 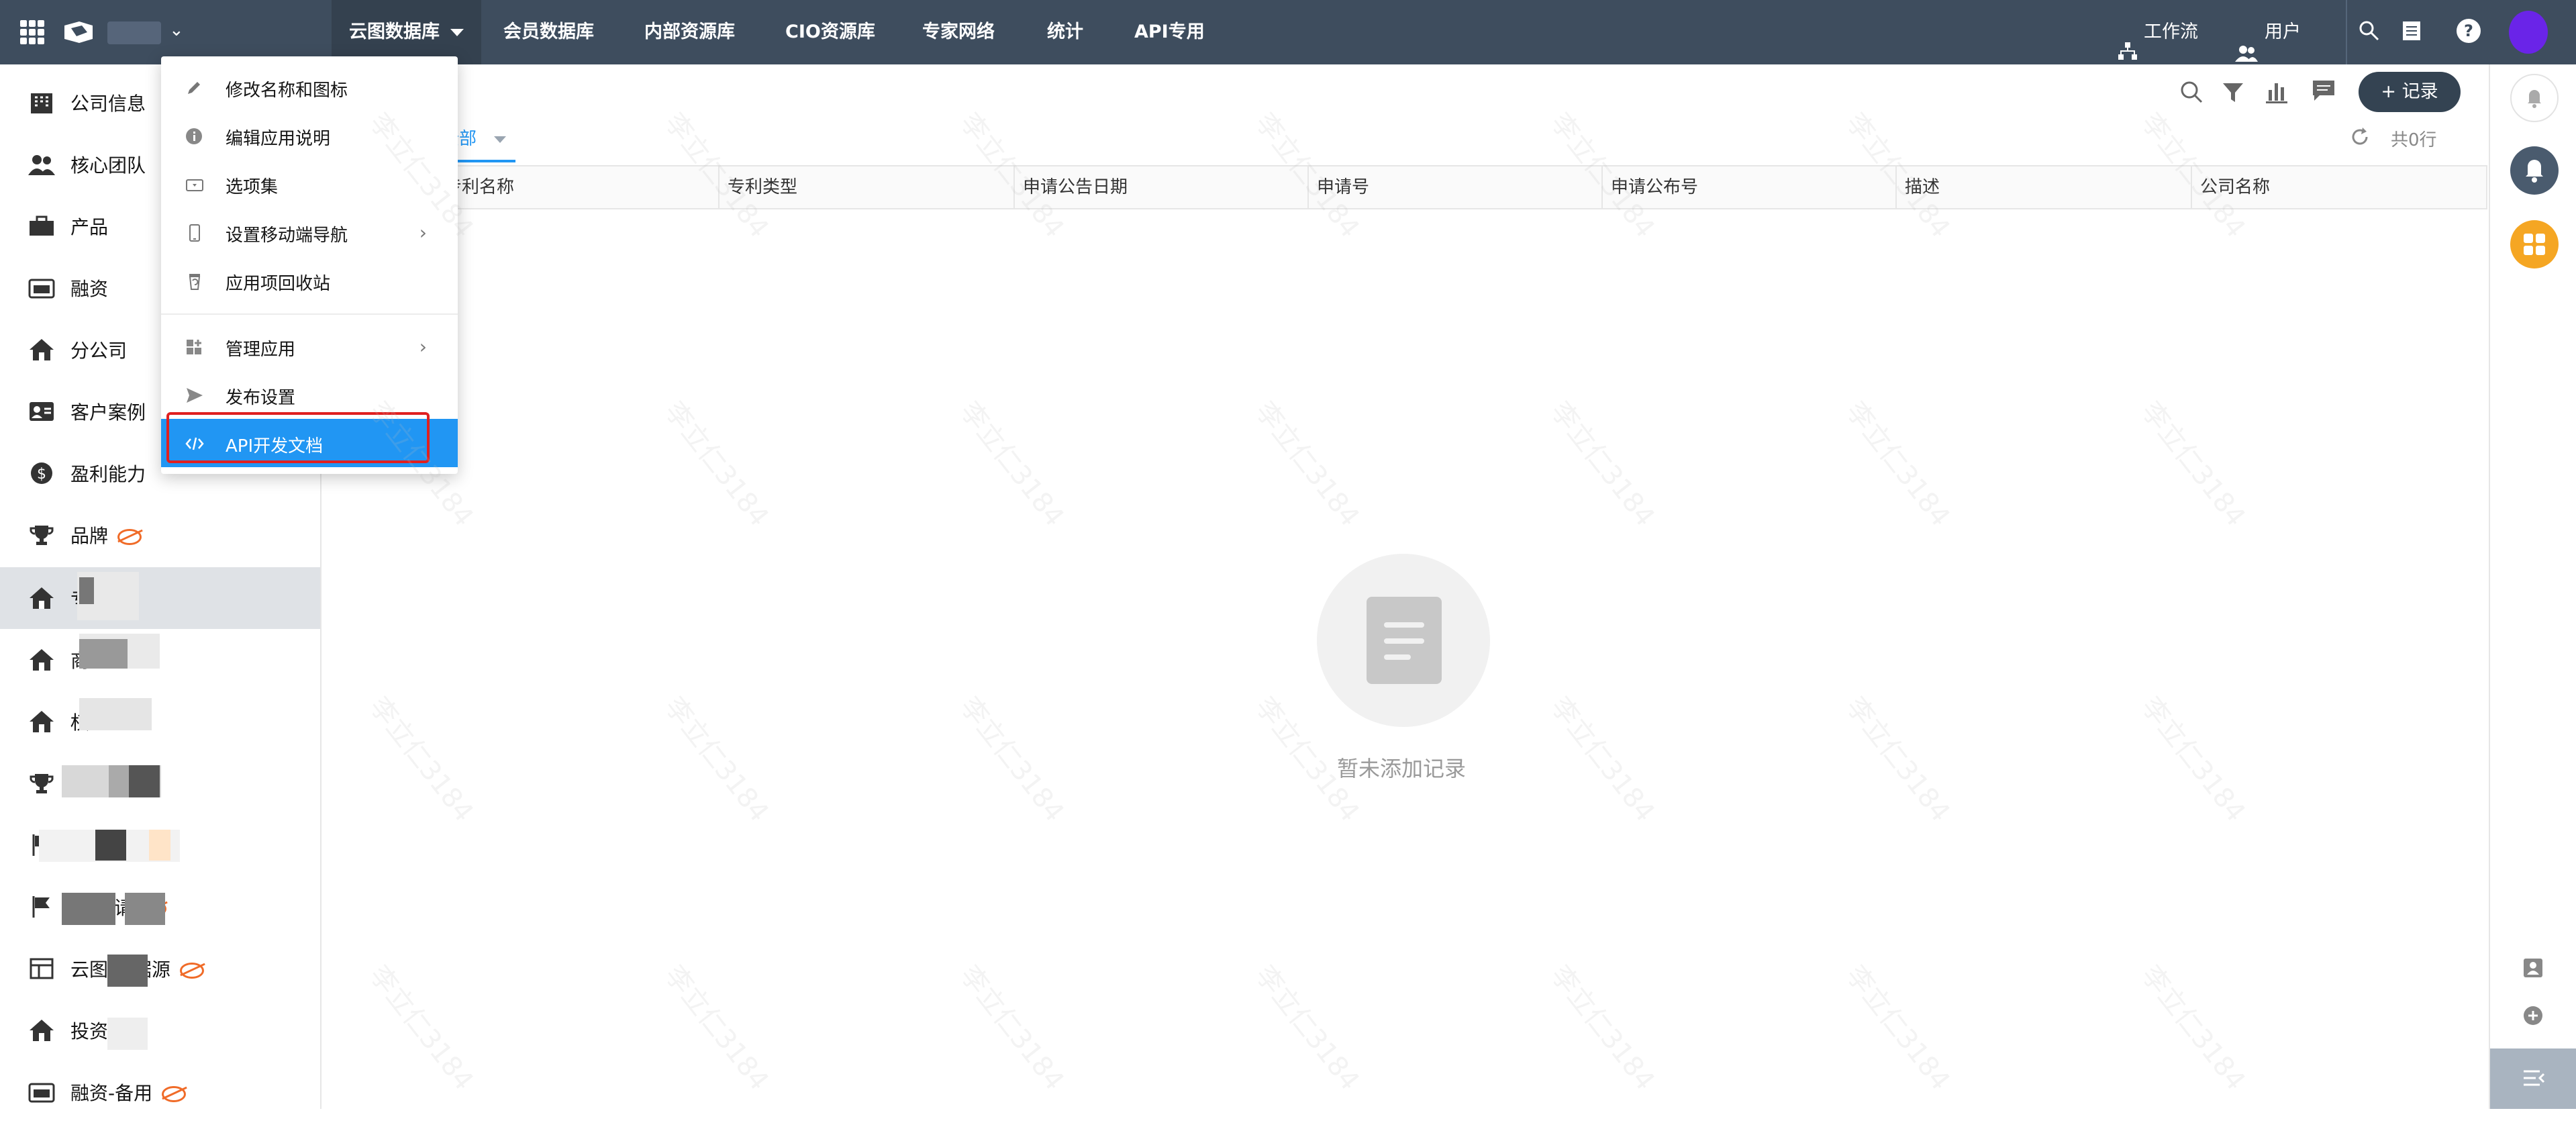 I want to click on trophy-icon, so click(x=41, y=535).